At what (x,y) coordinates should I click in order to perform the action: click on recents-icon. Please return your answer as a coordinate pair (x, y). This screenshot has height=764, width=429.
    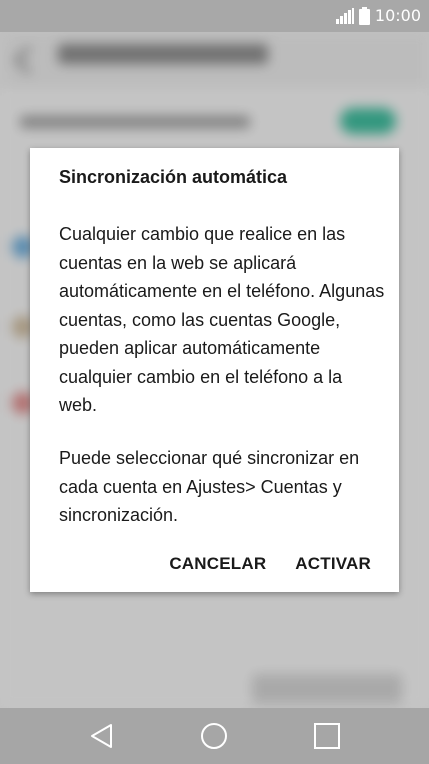
    Looking at the image, I should click on (327, 736).